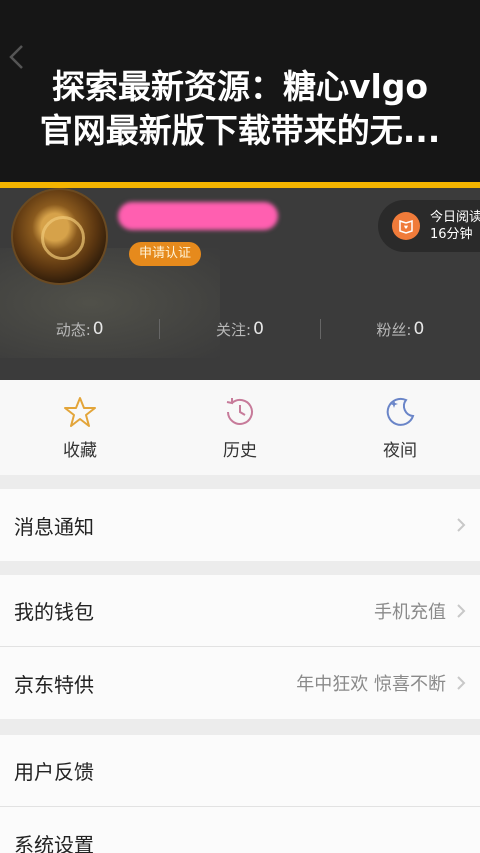  What do you see at coordinates (198, 216) in the screenshot?
I see `username-redacted` at bounding box center [198, 216].